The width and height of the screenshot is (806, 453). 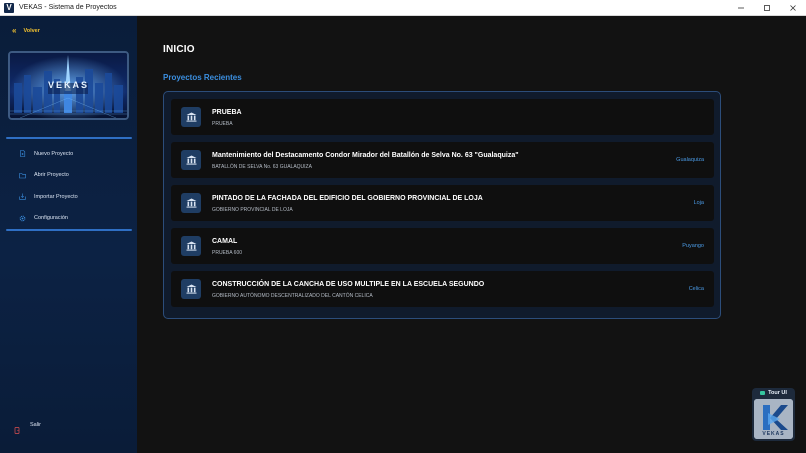 I want to click on project-subtitle: BATALLÓN DE SELVA No. 63 GUALAQUIZA, so click(x=262, y=167).